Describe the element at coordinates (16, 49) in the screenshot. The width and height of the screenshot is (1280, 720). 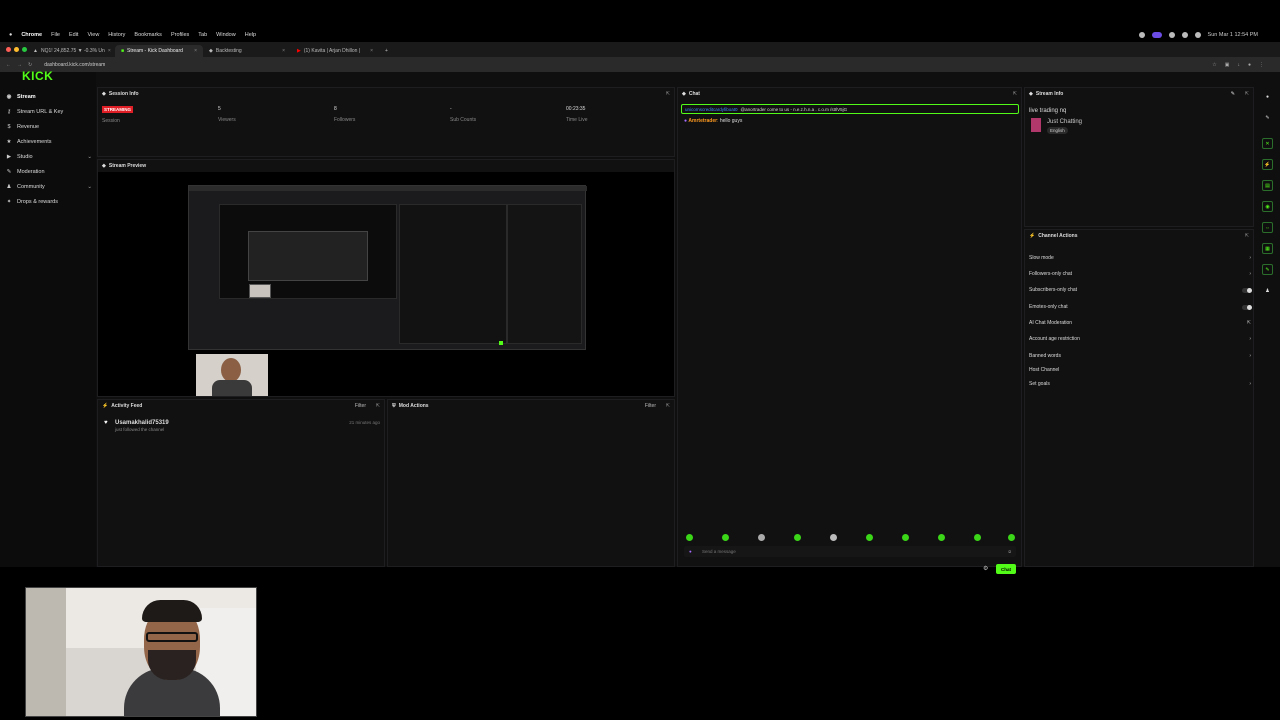
I see `minimize-window-icon` at that location.